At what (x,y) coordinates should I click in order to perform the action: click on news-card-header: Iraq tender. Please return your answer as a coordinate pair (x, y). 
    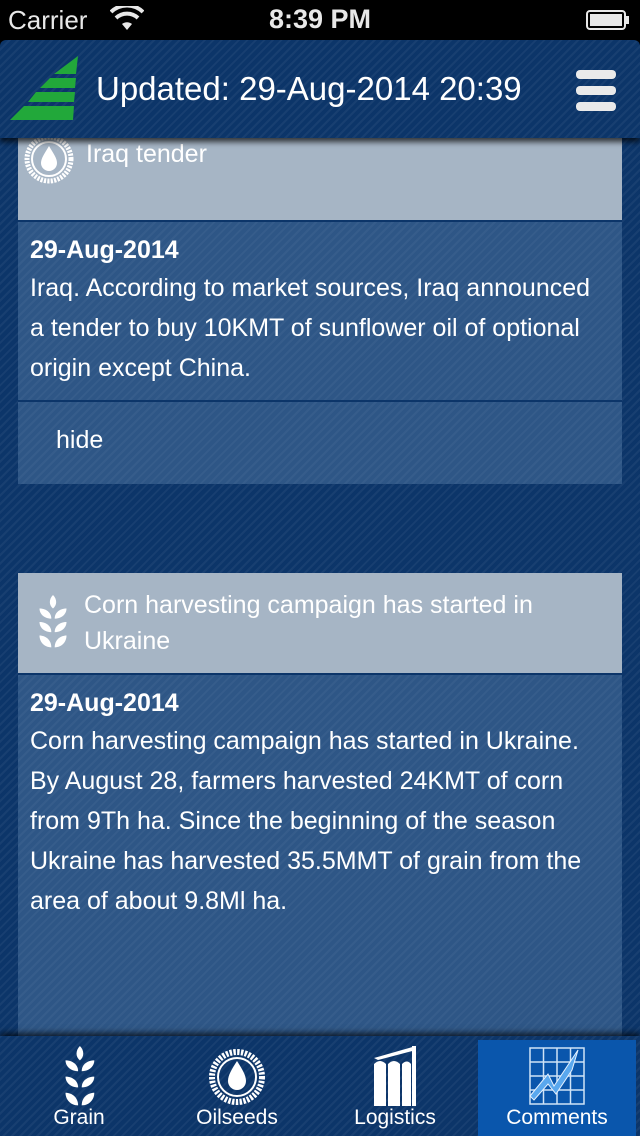
    Looking at the image, I should click on (320, 180).